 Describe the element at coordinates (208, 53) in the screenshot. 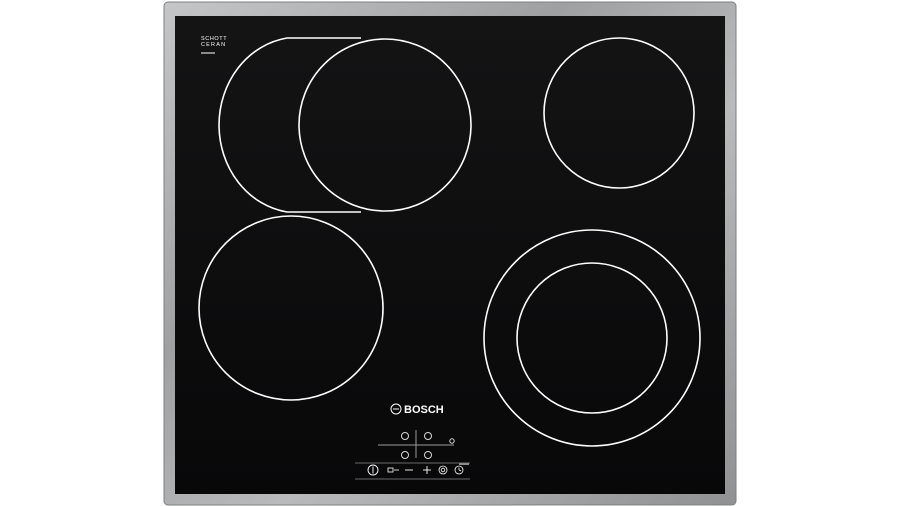

I see `model-label` at that location.